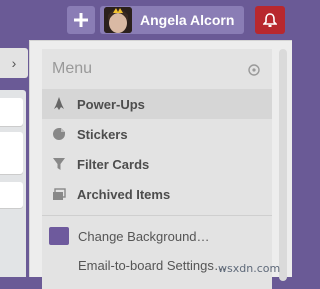  I want to click on sticker-icon, so click(59, 134).